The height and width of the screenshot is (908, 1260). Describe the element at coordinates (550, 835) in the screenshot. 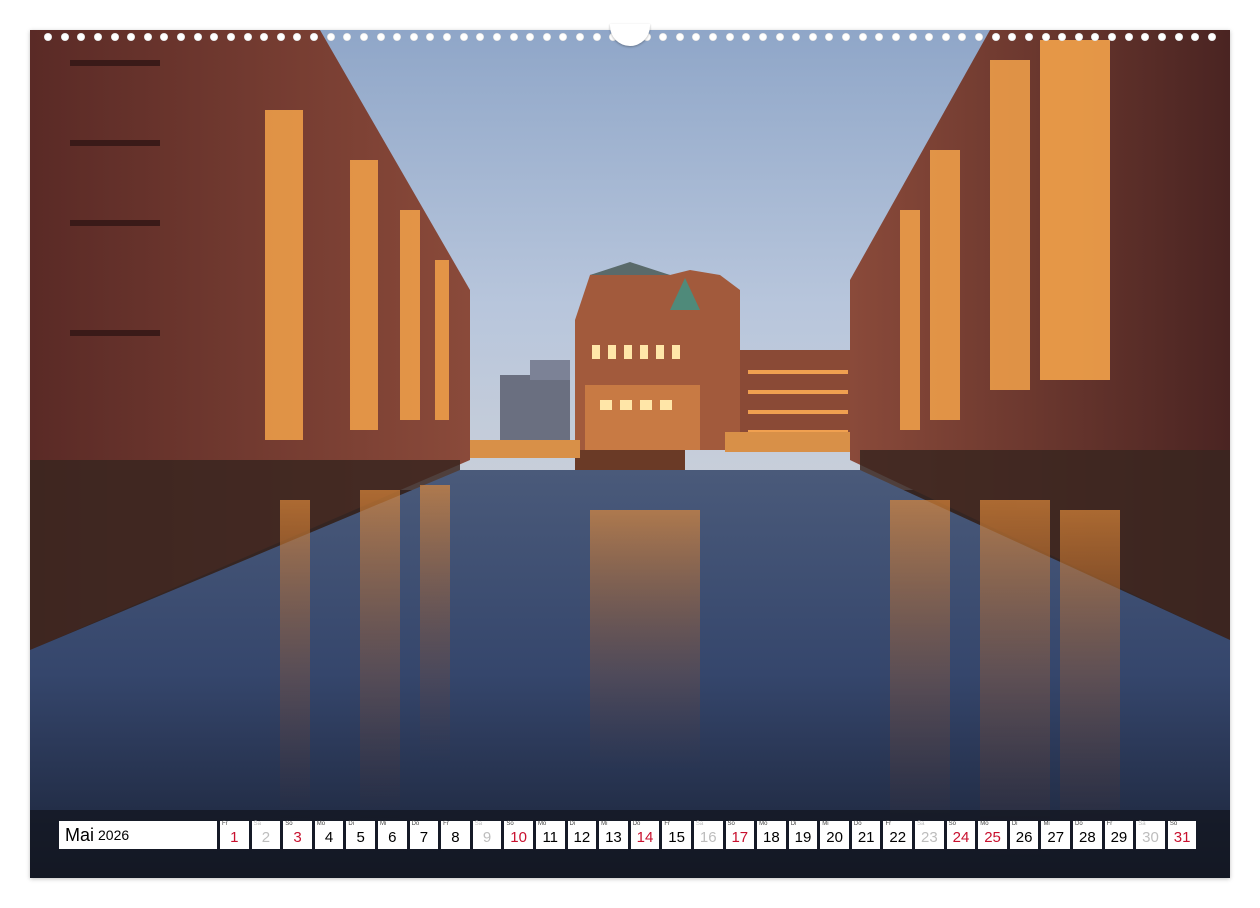

I see `day-cell: Mo 11` at that location.